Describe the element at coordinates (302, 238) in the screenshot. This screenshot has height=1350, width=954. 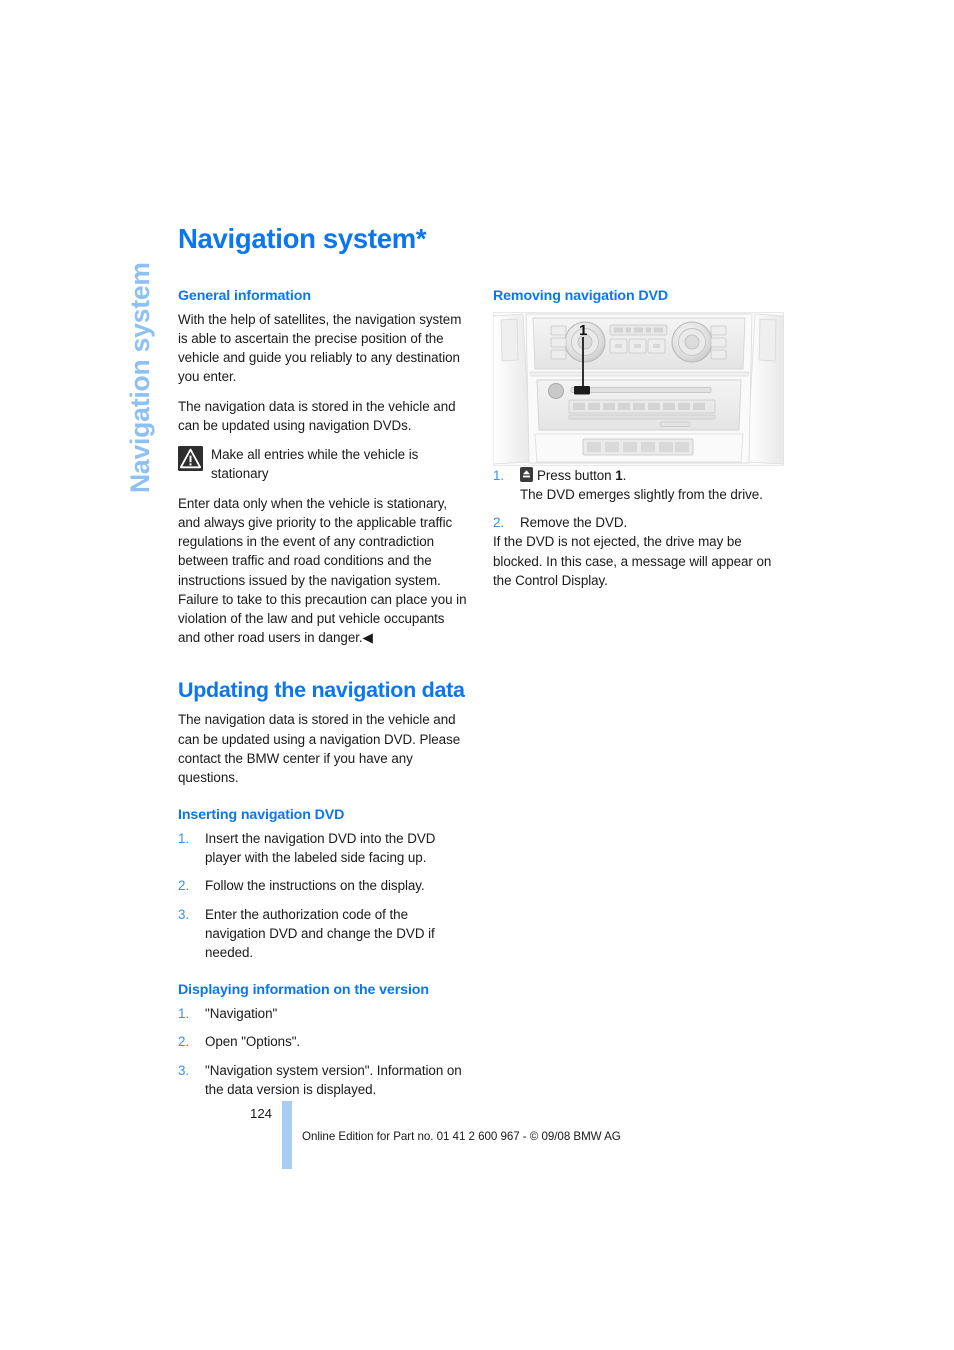
I see `page-title: Navigation system*` at that location.